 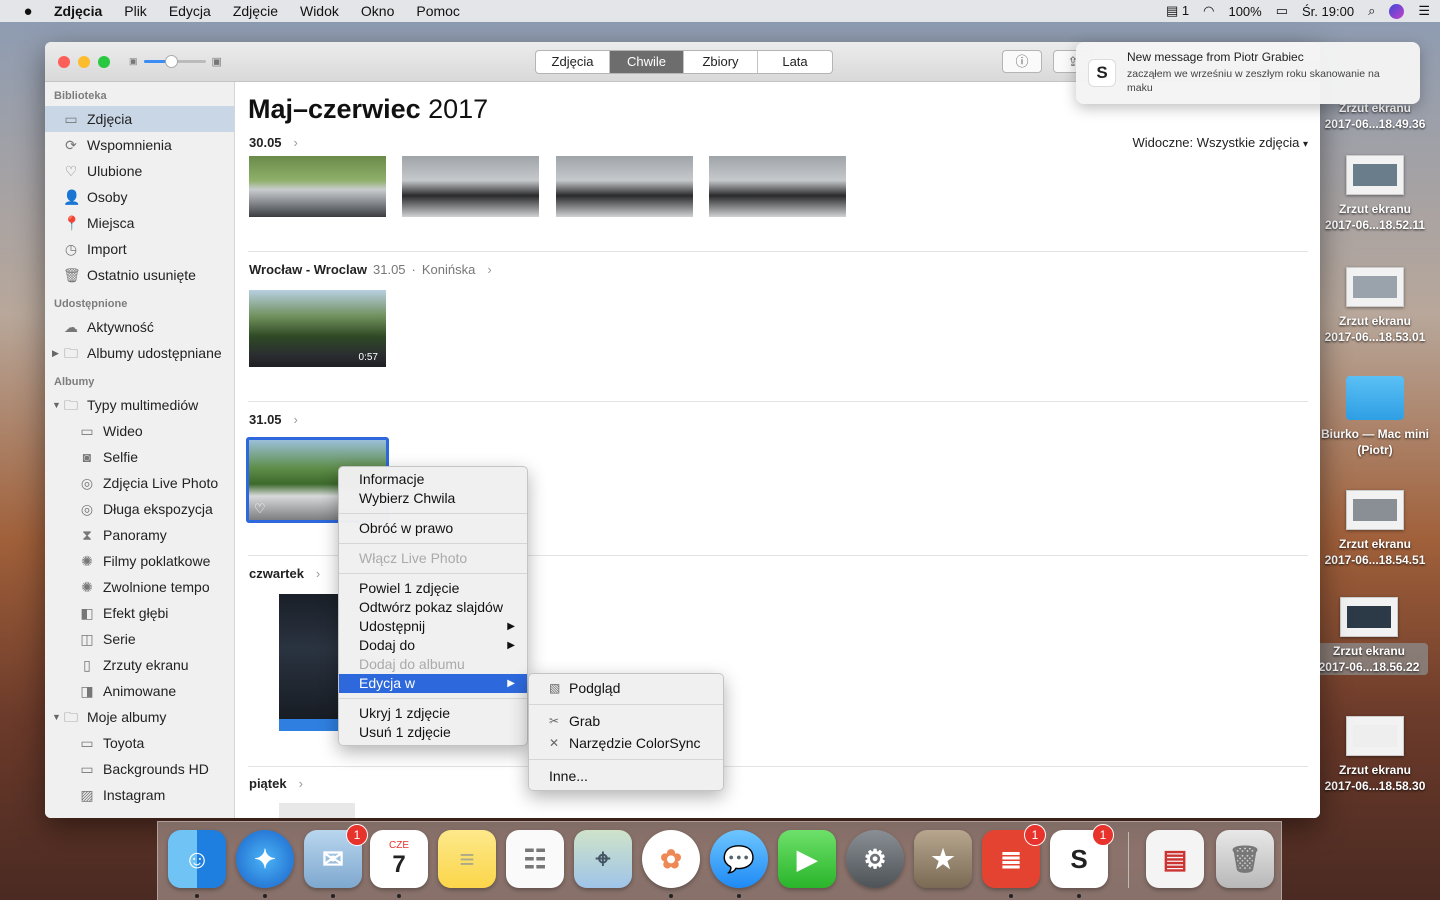 I want to click on submenu-item-colorsync: ✕ Narzędzie ColorSync, so click(x=626, y=743).